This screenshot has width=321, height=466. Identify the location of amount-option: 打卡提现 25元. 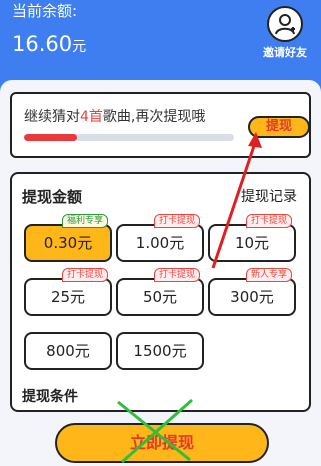
(68, 292).